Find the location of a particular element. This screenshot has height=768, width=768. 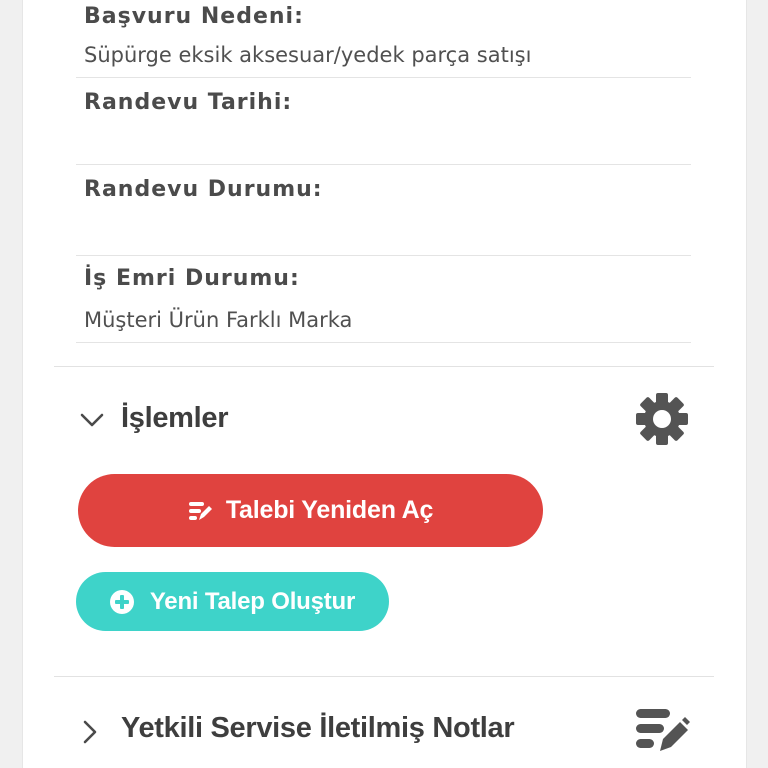

reopen-request-label: Talebi Yeniden Aç is located at coordinates (329, 510).